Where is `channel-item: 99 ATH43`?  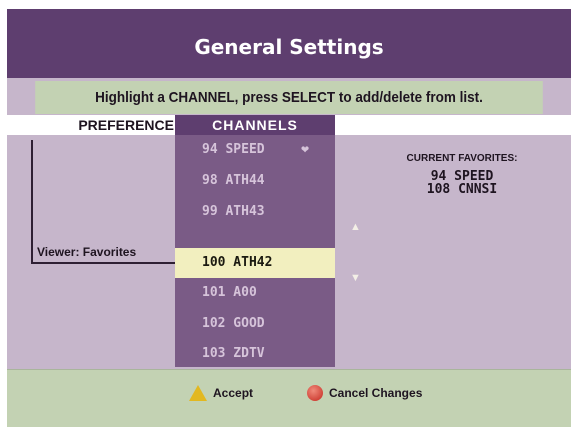
channel-item: 99 ATH43 is located at coordinates (255, 212).